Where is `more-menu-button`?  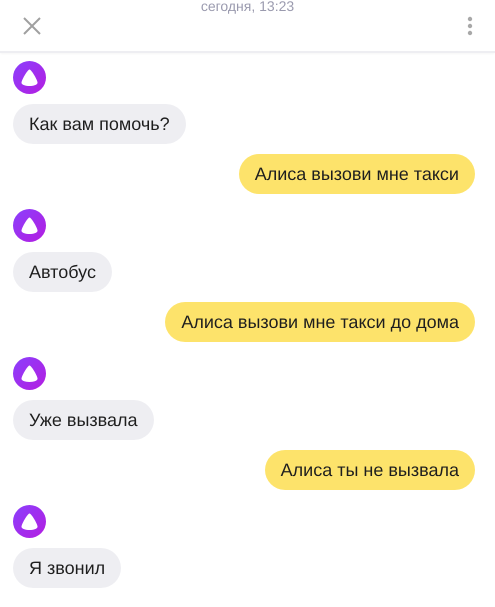 more-menu-button is located at coordinates (470, 26).